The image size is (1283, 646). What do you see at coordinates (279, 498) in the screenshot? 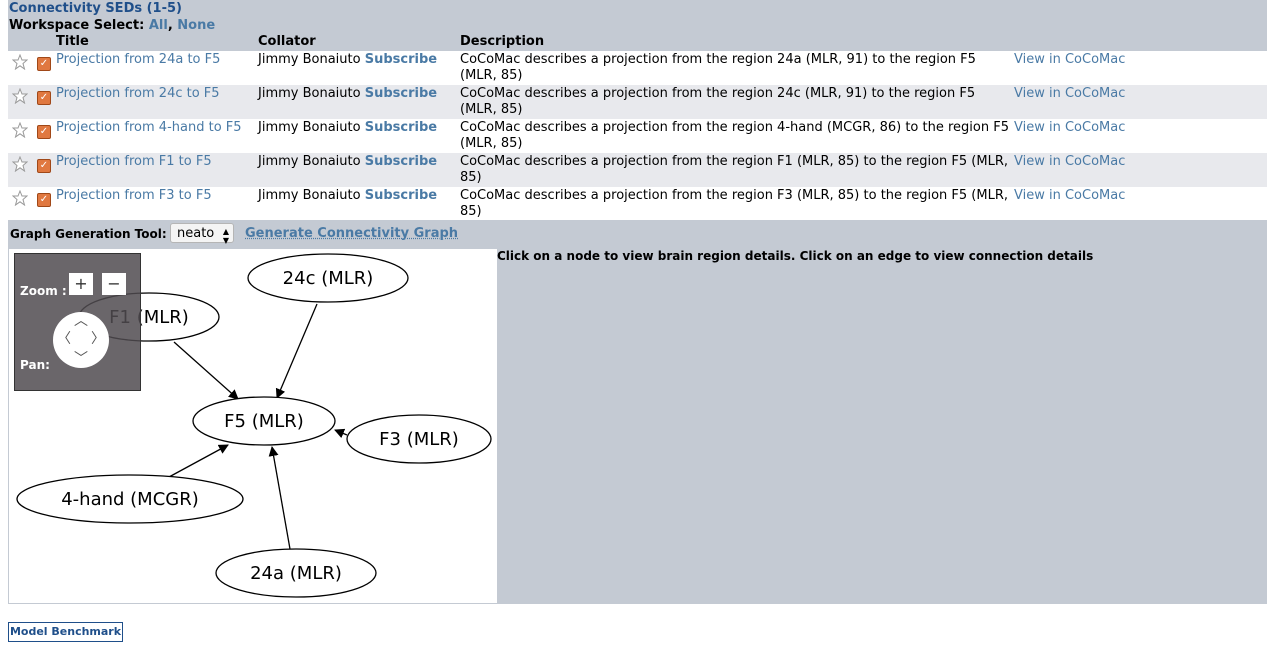
I see `graph-edge-24a-to-f5` at bounding box center [279, 498].